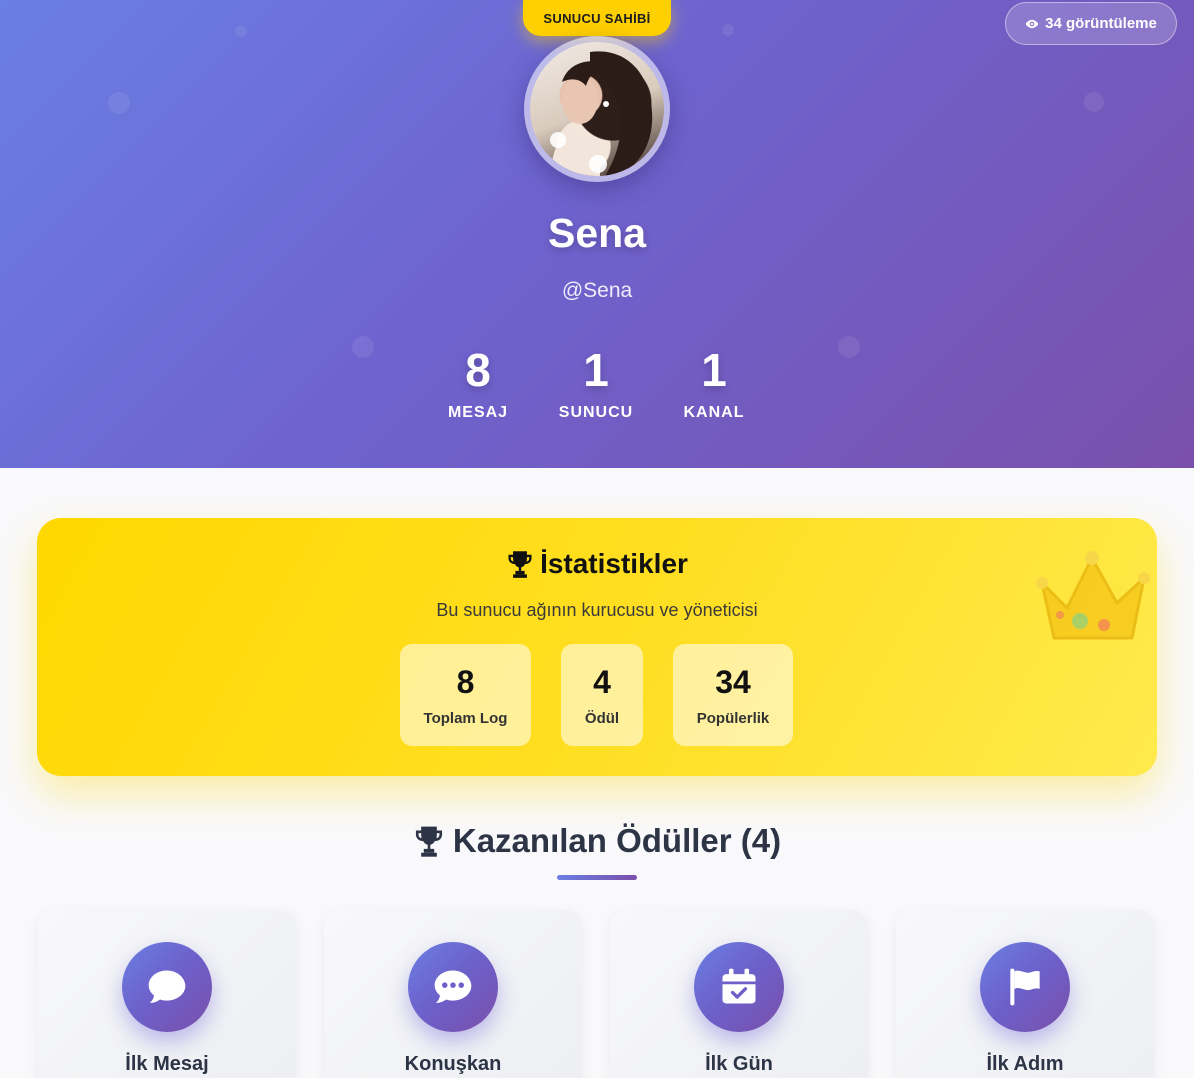 Image resolution: width=1194 pixels, height=1078 pixels. I want to click on award-card-first-message: İlk Mesaj, so click(167, 994).